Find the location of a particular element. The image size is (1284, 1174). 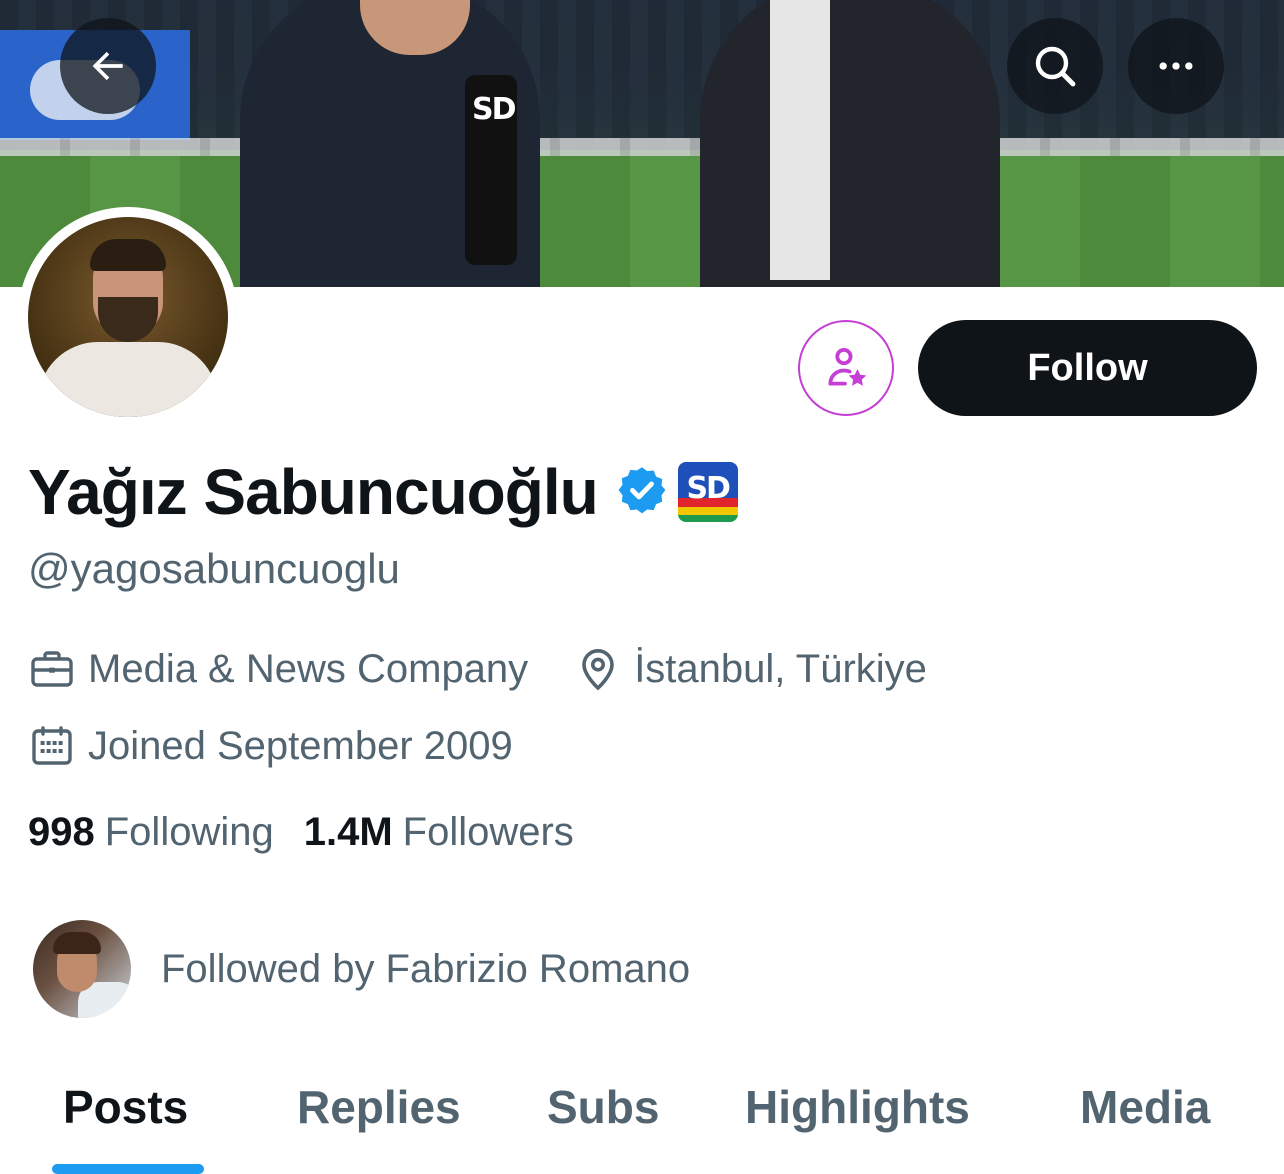

followers-label: Followers is located at coordinates (488, 832).